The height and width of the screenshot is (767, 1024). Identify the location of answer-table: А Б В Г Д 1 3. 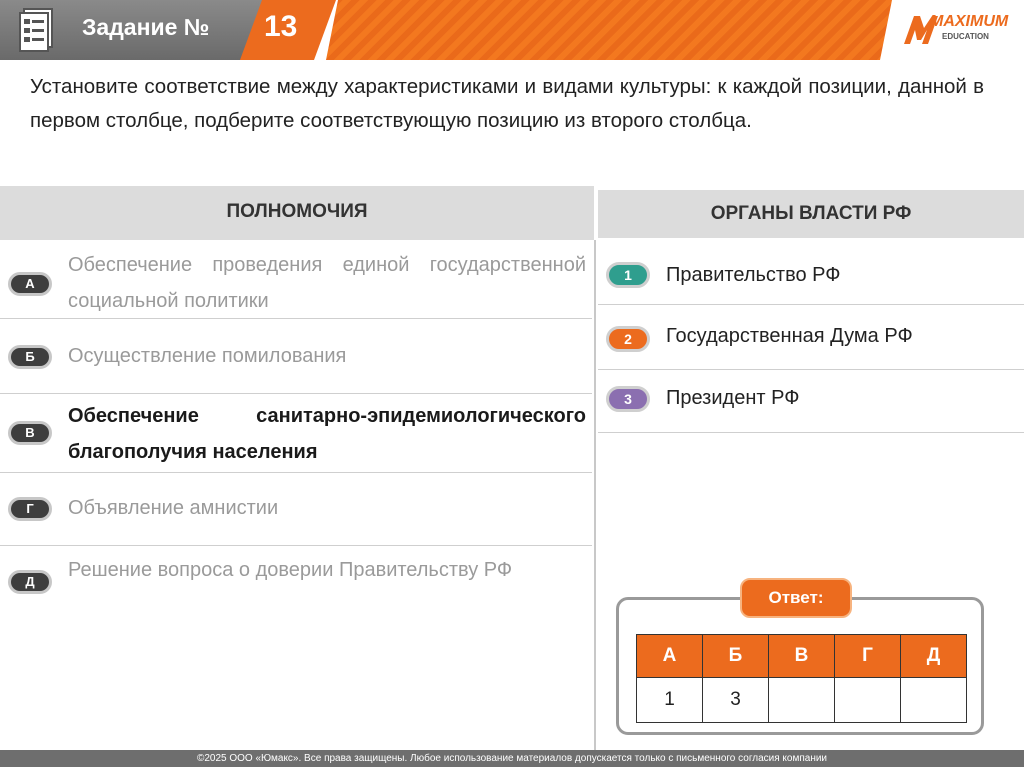
(801, 678).